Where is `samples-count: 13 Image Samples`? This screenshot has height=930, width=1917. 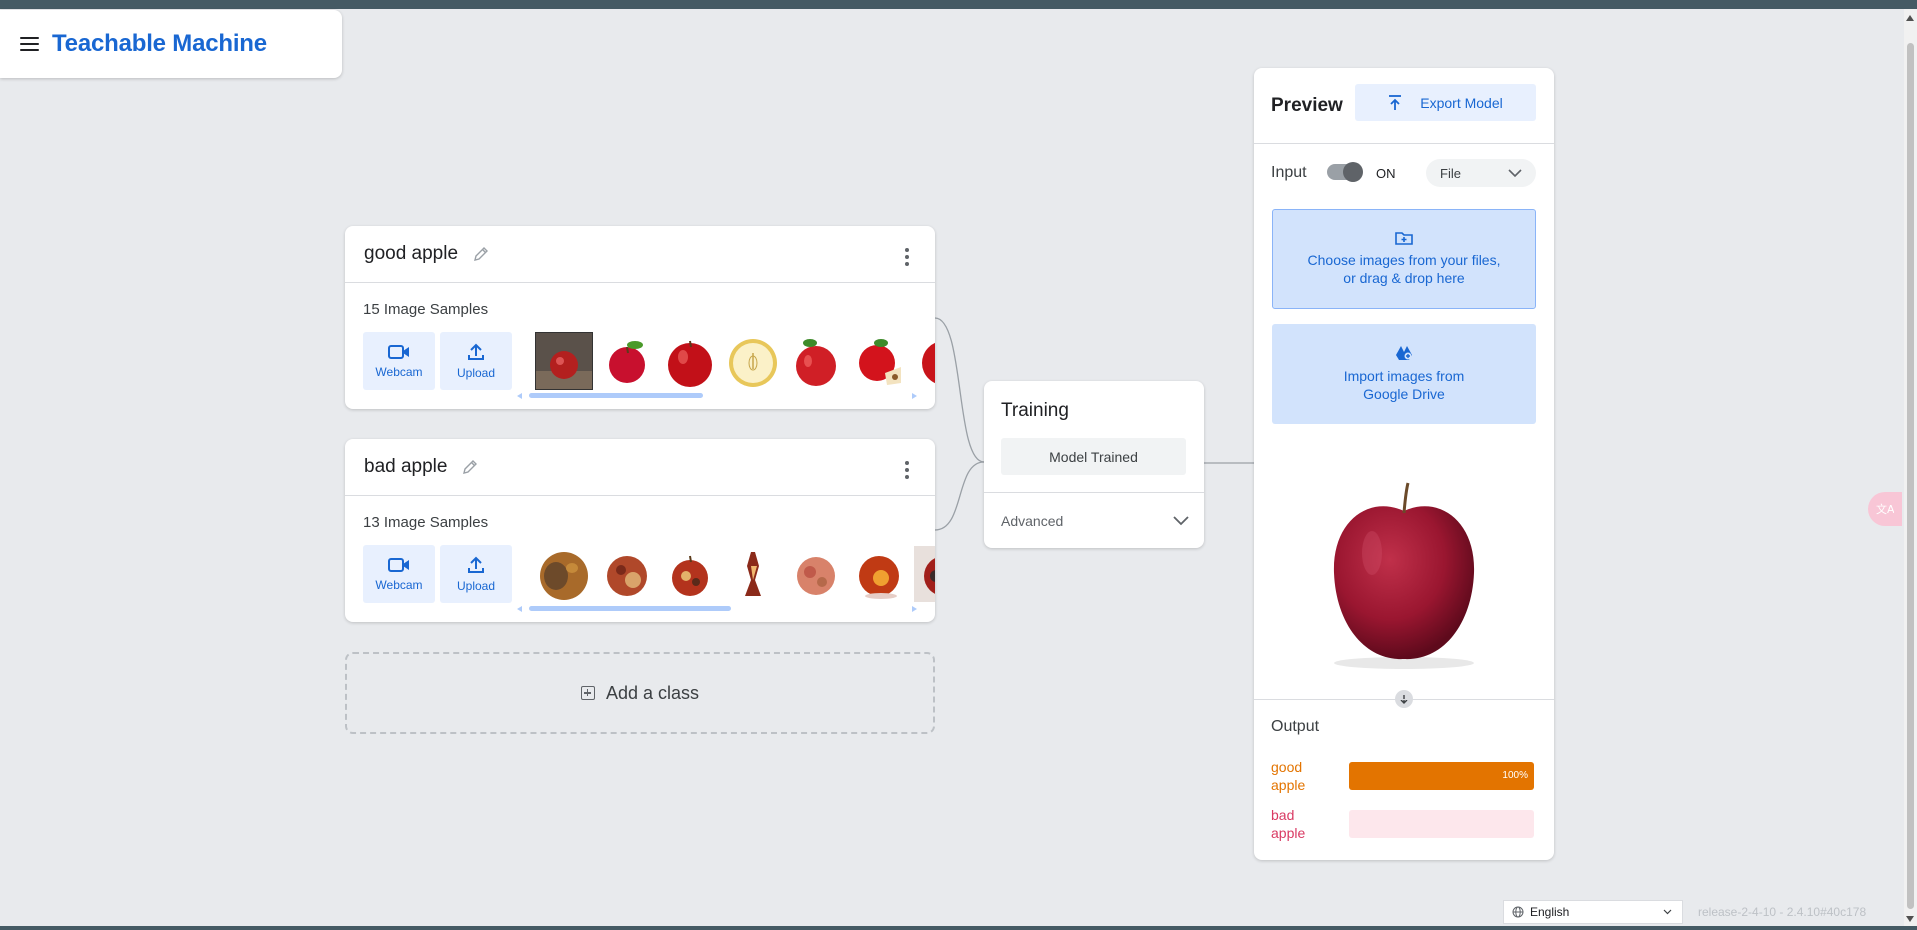
samples-count: 13 Image Samples is located at coordinates (426, 522).